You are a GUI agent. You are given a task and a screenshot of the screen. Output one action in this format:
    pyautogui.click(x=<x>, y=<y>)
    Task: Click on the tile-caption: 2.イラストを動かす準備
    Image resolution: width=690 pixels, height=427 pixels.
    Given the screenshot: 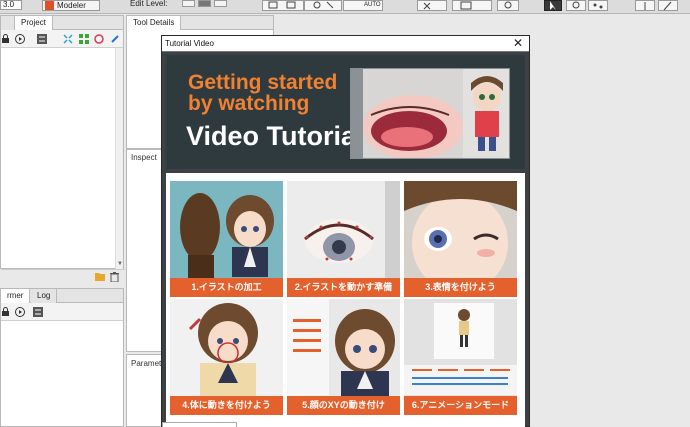 What is the action you would take?
    pyautogui.click(x=343, y=287)
    